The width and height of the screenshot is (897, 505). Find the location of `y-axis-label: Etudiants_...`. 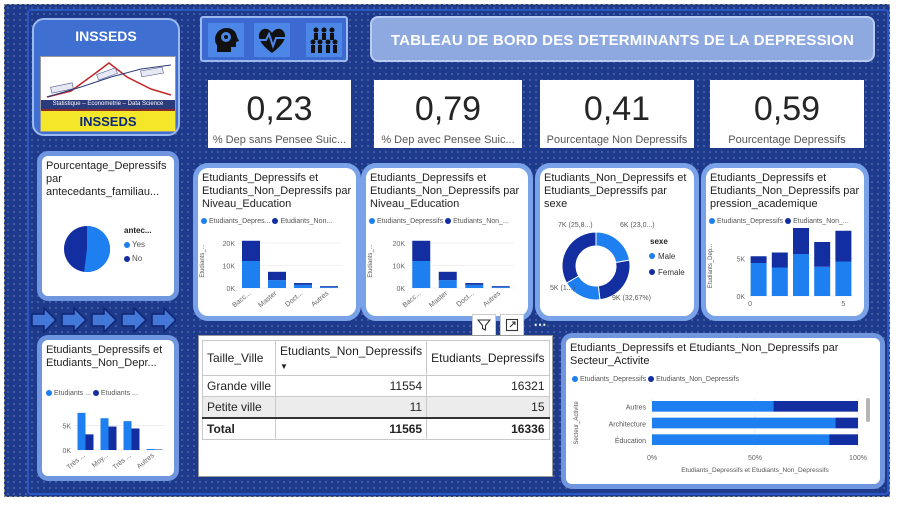

y-axis-label: Etudiants_... is located at coordinates (203, 261).